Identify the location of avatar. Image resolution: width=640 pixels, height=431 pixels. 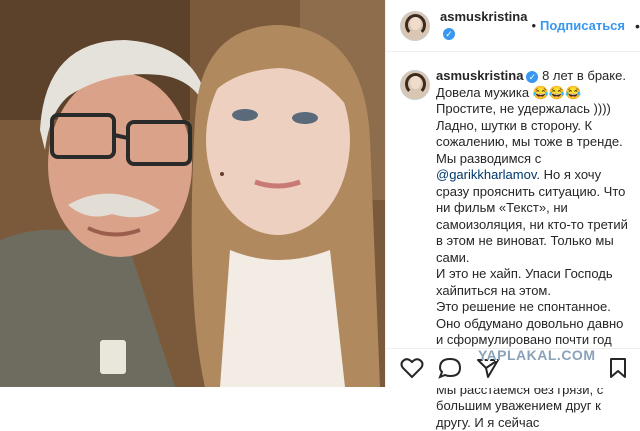
(415, 25).